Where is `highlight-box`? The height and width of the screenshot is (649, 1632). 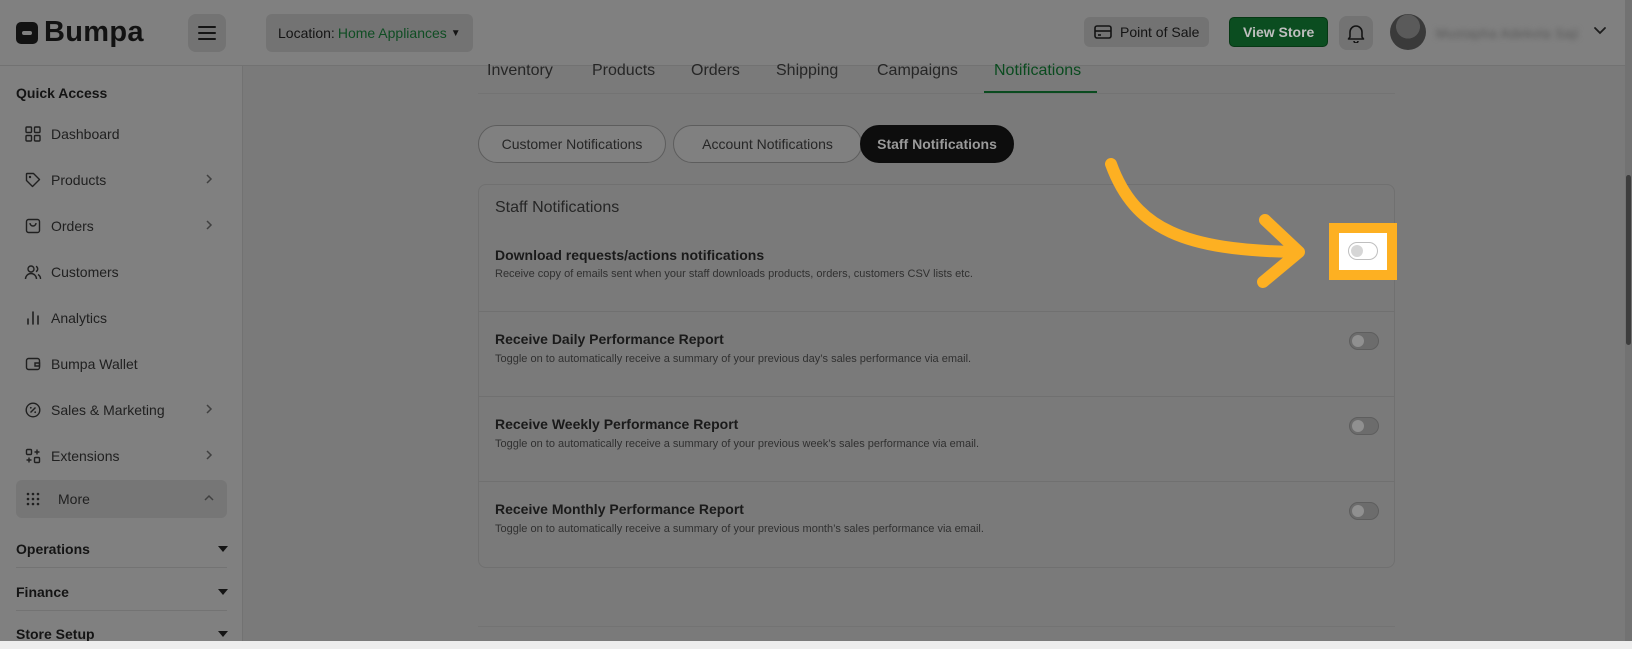 highlight-box is located at coordinates (1363, 251).